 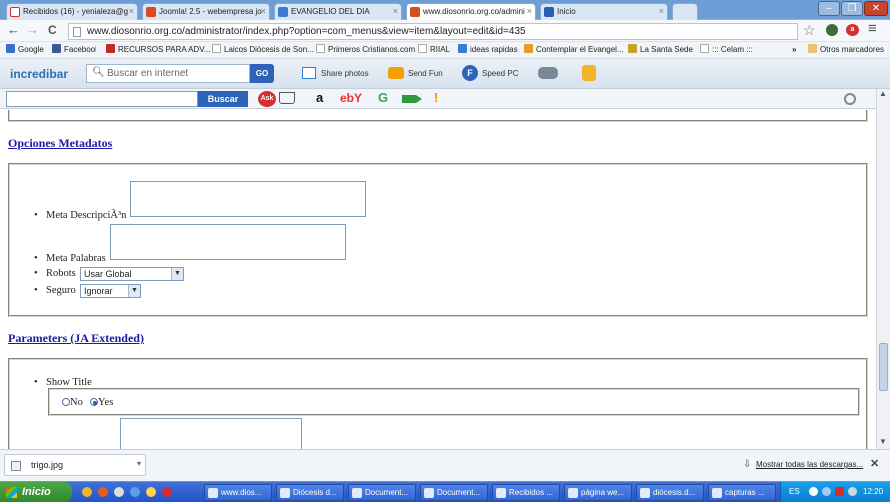 I want to click on buscar-button: Buscar, so click(x=223, y=99).